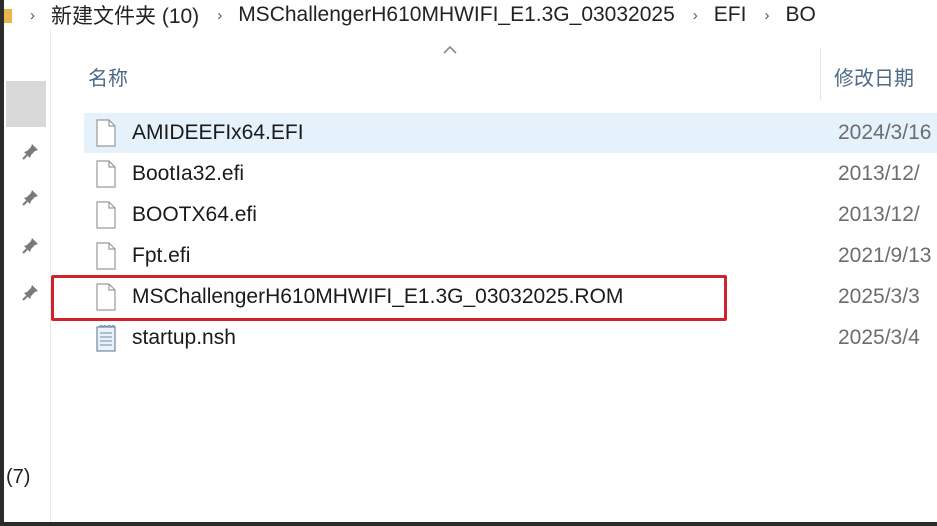 Image resolution: width=937 pixels, height=526 pixels. What do you see at coordinates (161, 255) in the screenshot?
I see `file-name: Fpt.efi` at bounding box center [161, 255].